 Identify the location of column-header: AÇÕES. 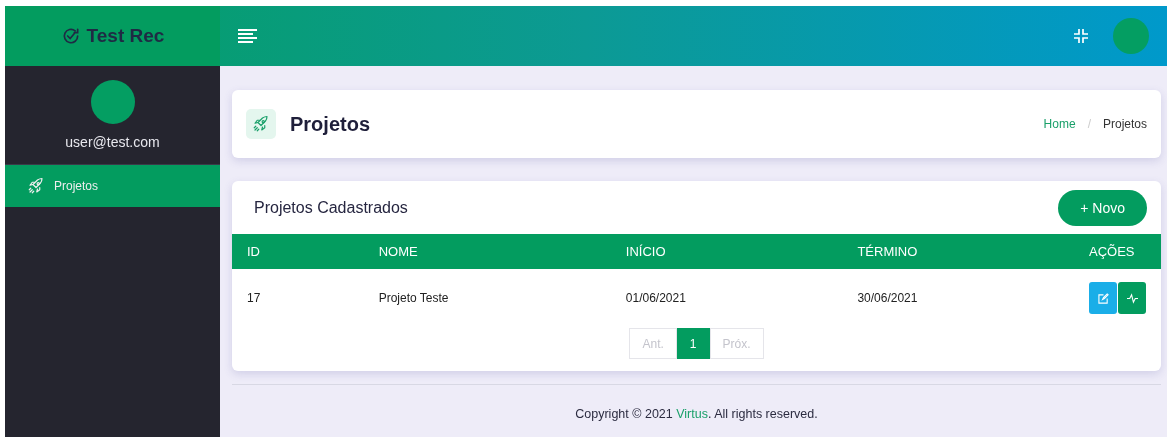
(1117, 251).